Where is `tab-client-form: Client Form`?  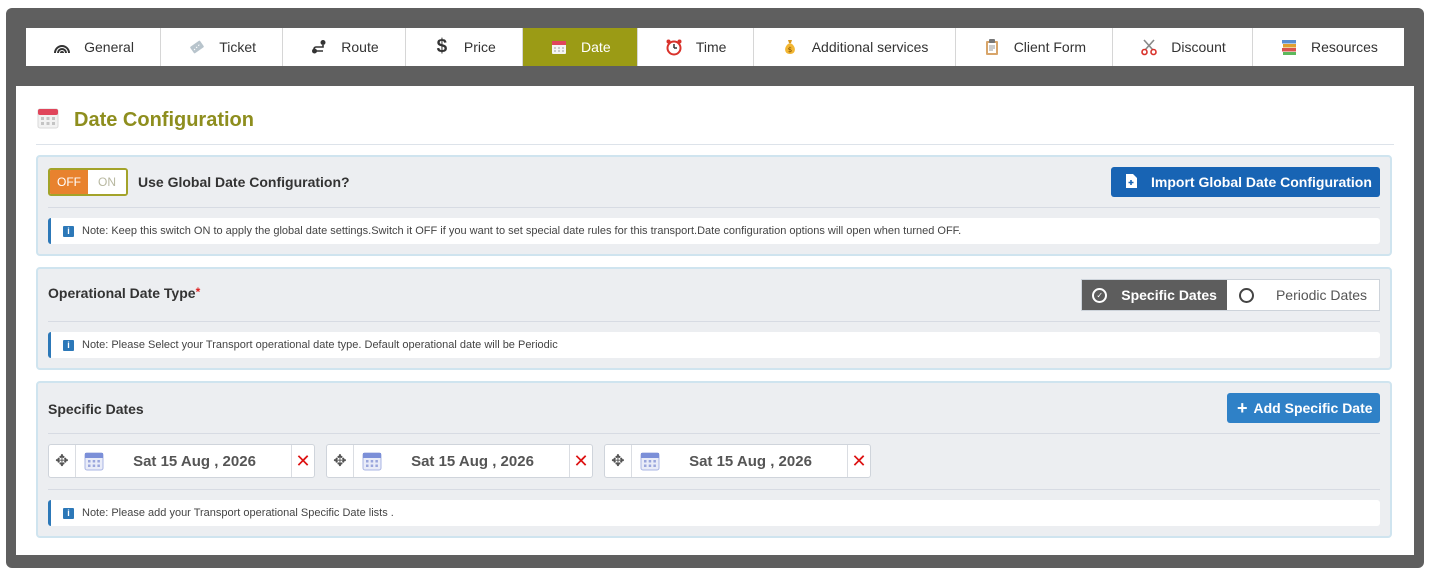
tab-client-form: Client Form is located at coordinates (1035, 47).